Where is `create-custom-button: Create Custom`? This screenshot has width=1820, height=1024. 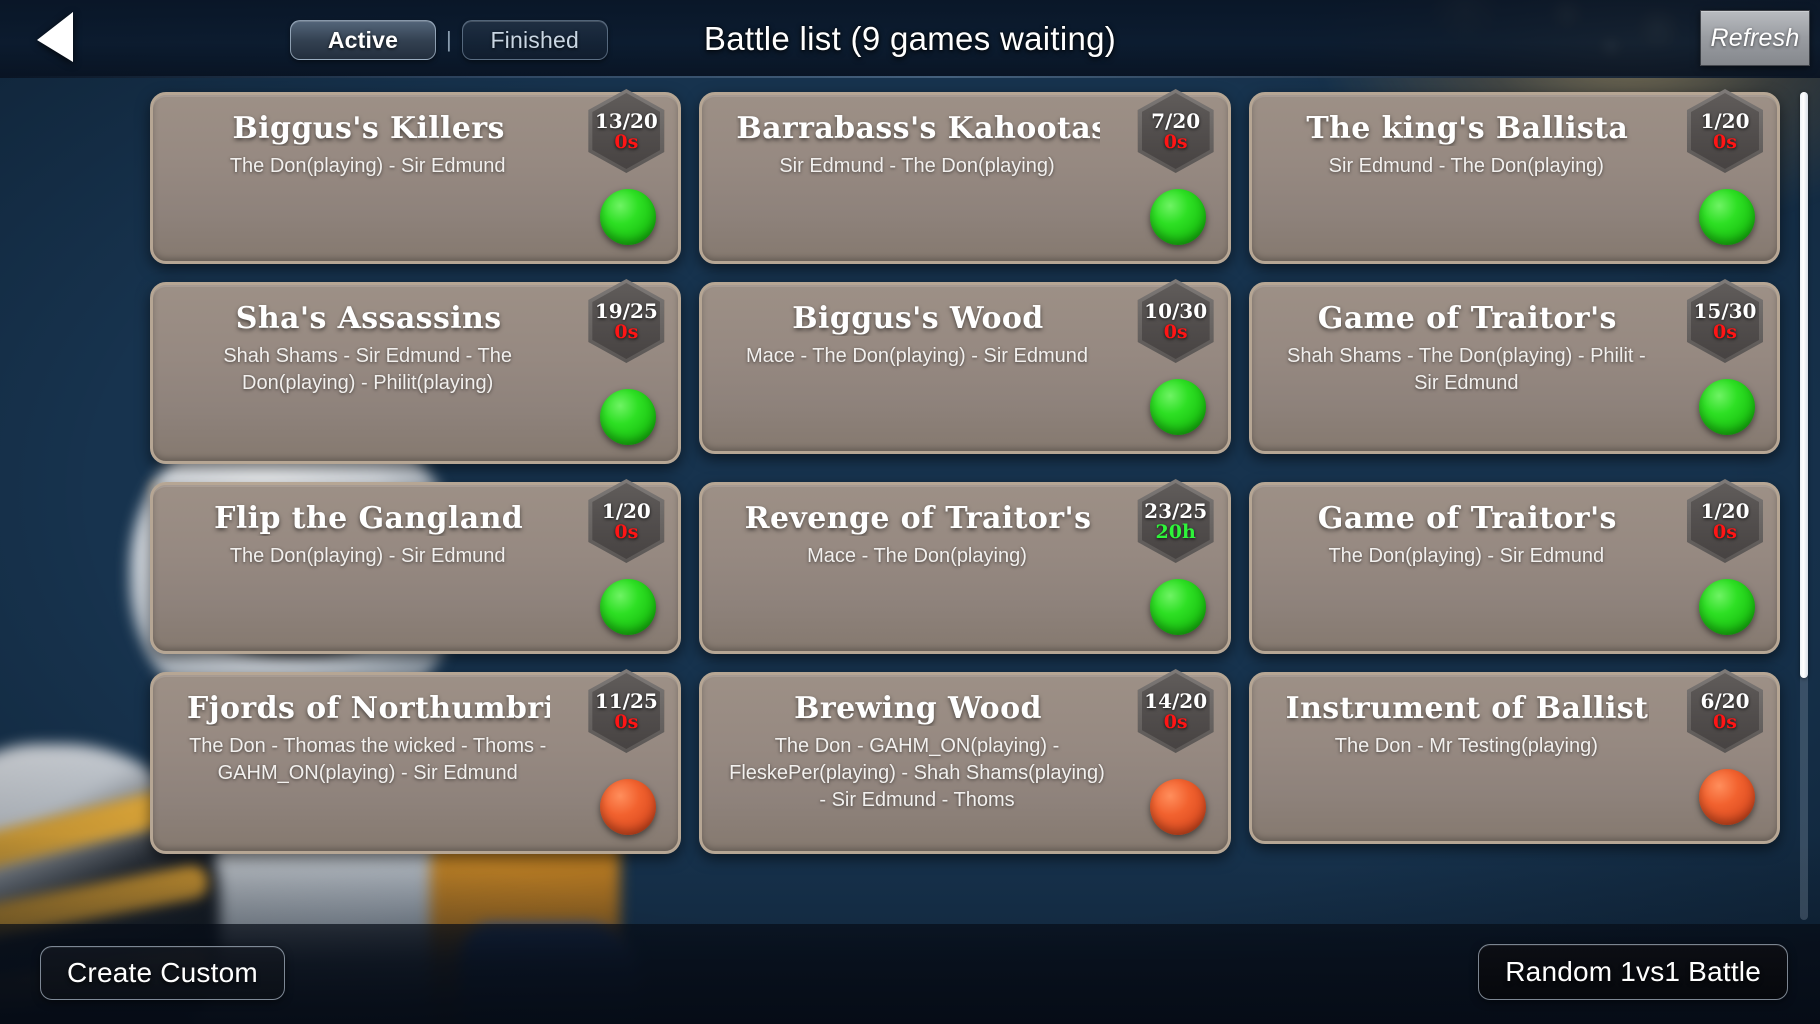 create-custom-button: Create Custom is located at coordinates (162, 973).